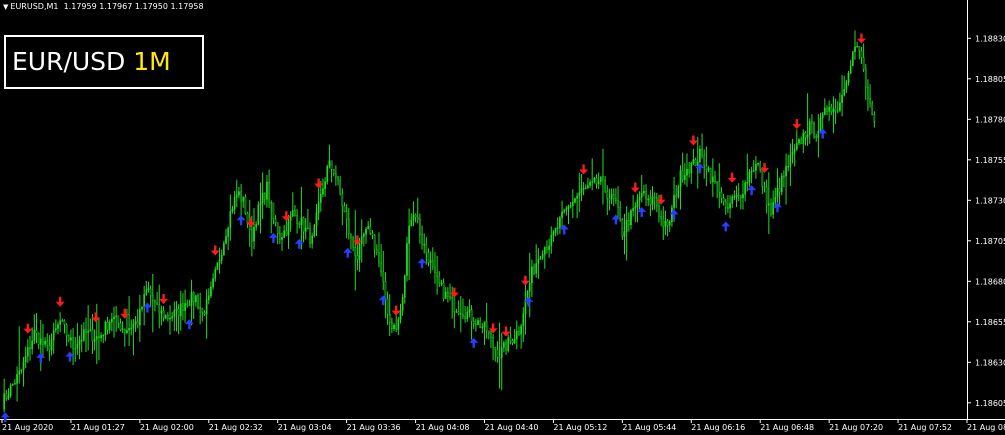 The image size is (1005, 435). I want to click on x-tick-label: 21 Aug 07:20, so click(856, 427).